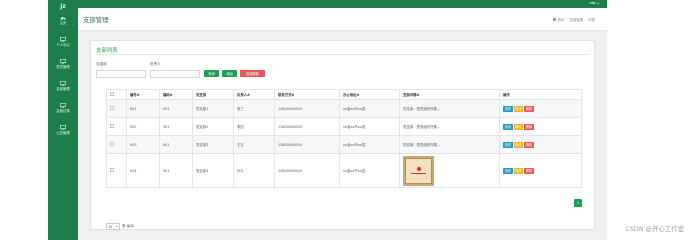 This screenshot has width=690, height=240. Describe the element at coordinates (369, 94) in the screenshot. I see `column-header: 办公地址#` at that location.